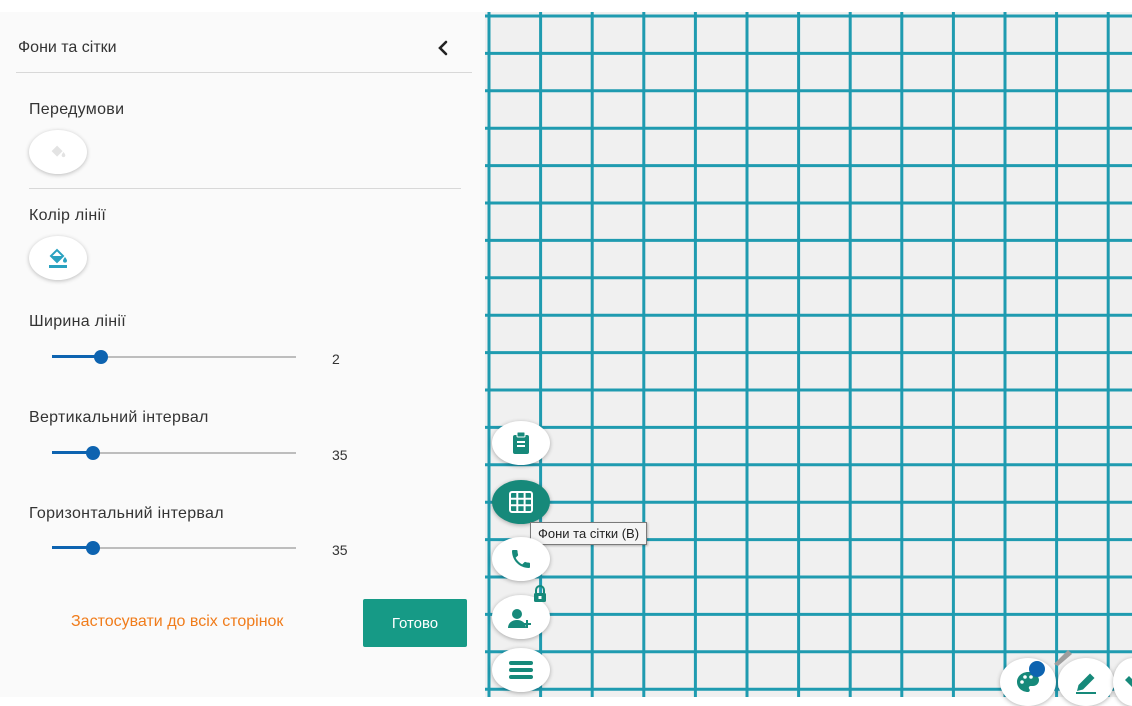 The image size is (1132, 706). I want to click on chevron-left-icon, so click(443, 48).